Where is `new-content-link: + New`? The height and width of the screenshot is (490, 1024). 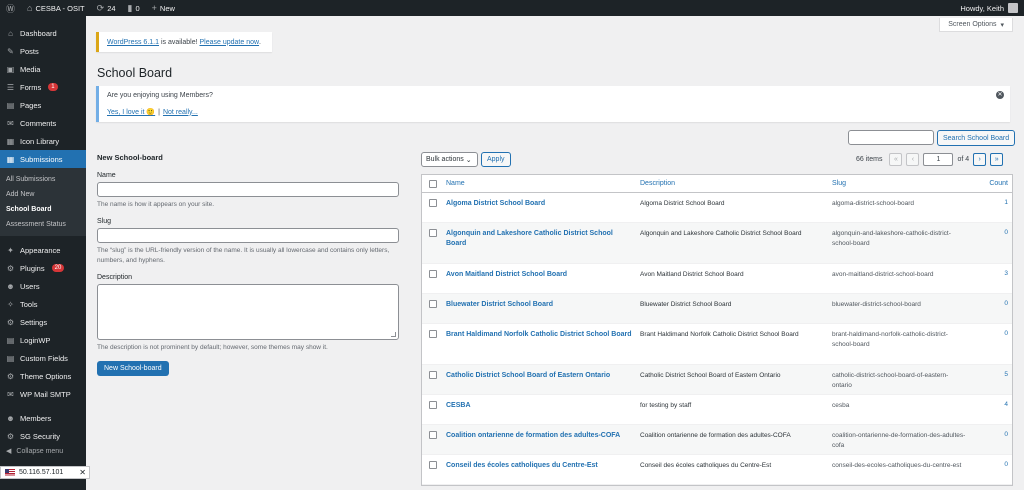
new-content-link: + New is located at coordinates (163, 8).